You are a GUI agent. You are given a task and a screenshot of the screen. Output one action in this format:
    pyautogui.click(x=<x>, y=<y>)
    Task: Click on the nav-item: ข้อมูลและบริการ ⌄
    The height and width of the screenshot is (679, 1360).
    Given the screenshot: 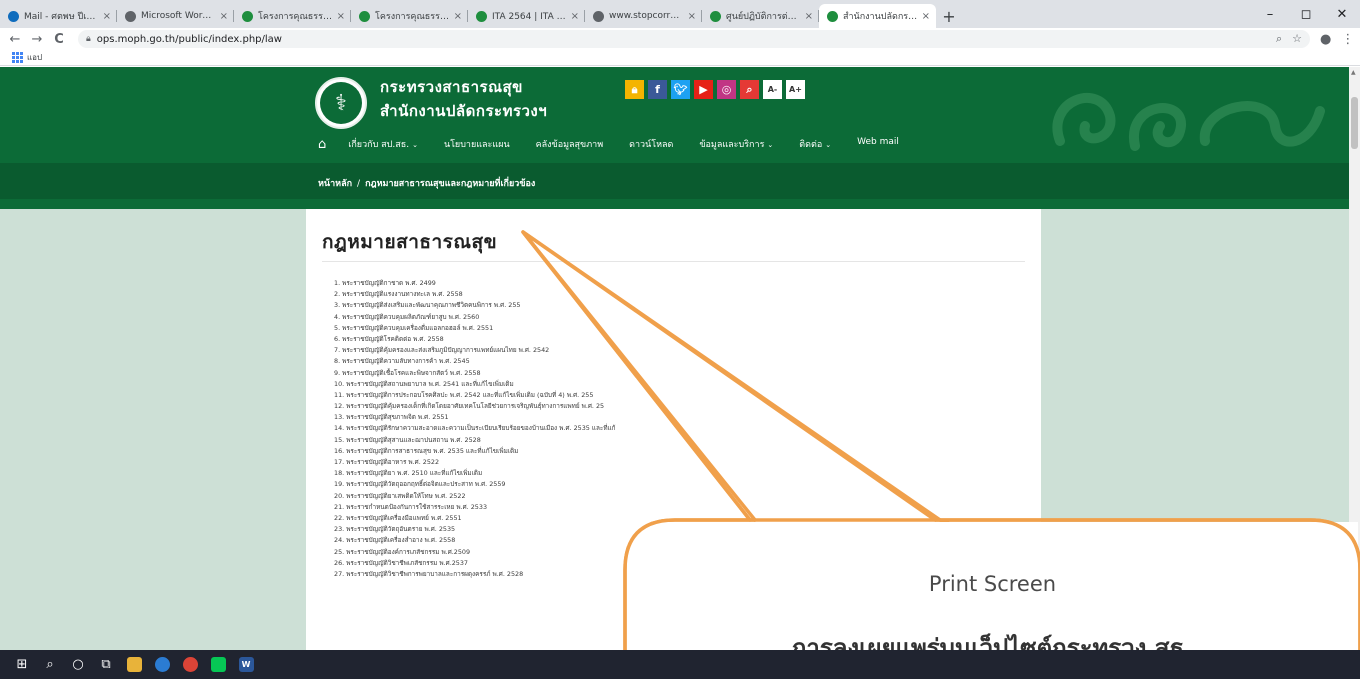 What is the action you would take?
    pyautogui.click(x=736, y=144)
    